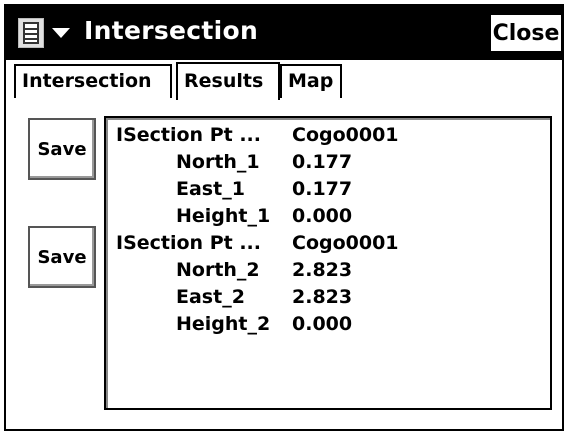 This screenshot has width=568, height=435. Describe the element at coordinates (284, 33) in the screenshot. I see `title-bar: Intersection Close` at that location.